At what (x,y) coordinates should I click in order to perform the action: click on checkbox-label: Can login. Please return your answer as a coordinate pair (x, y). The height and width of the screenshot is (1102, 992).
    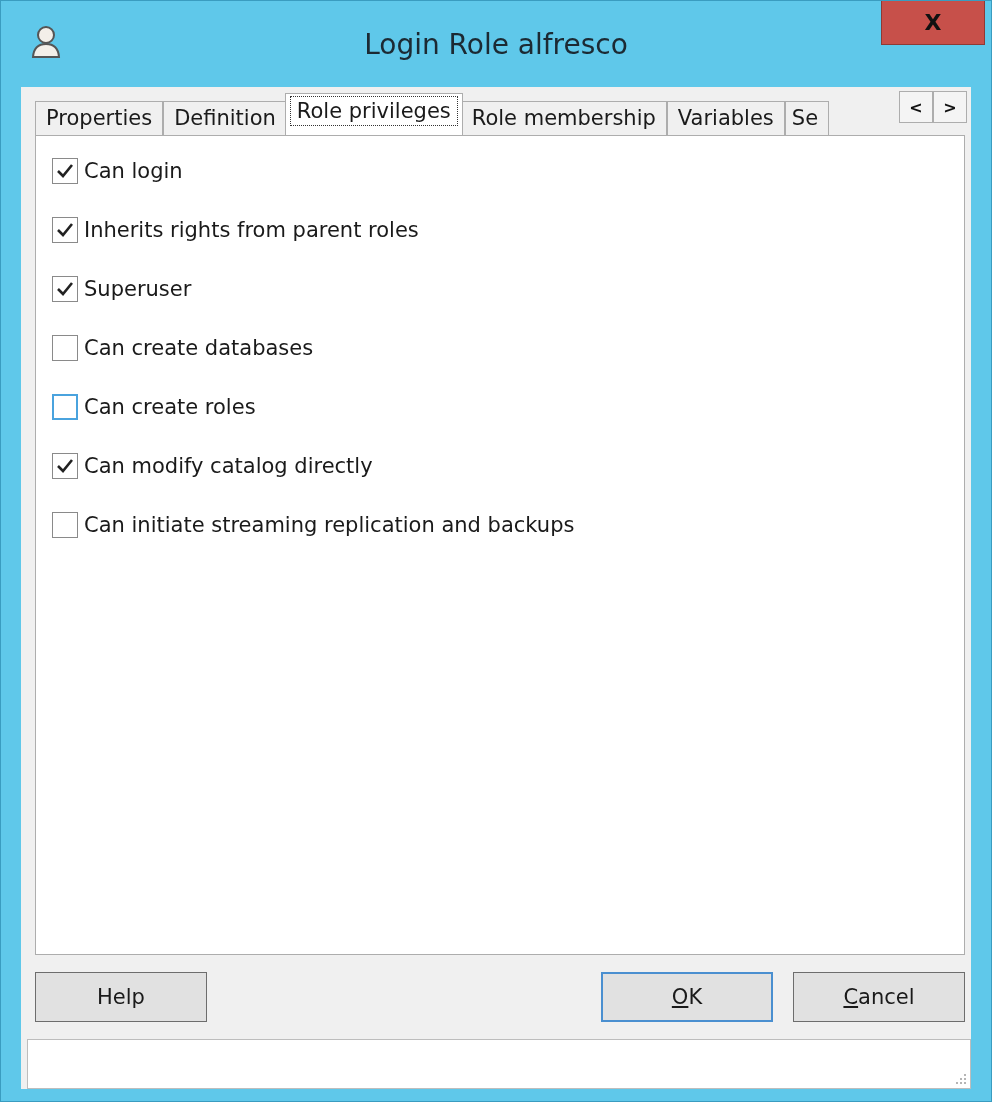
    Looking at the image, I should click on (133, 171).